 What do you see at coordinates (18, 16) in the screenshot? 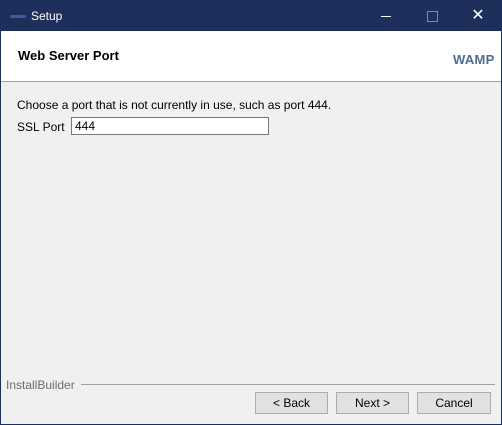
I see `app-icon` at bounding box center [18, 16].